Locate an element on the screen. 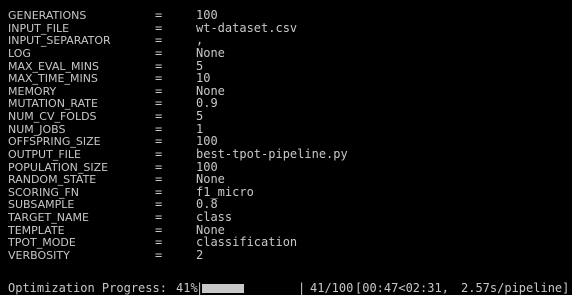  config-value: classification is located at coordinates (247, 242).